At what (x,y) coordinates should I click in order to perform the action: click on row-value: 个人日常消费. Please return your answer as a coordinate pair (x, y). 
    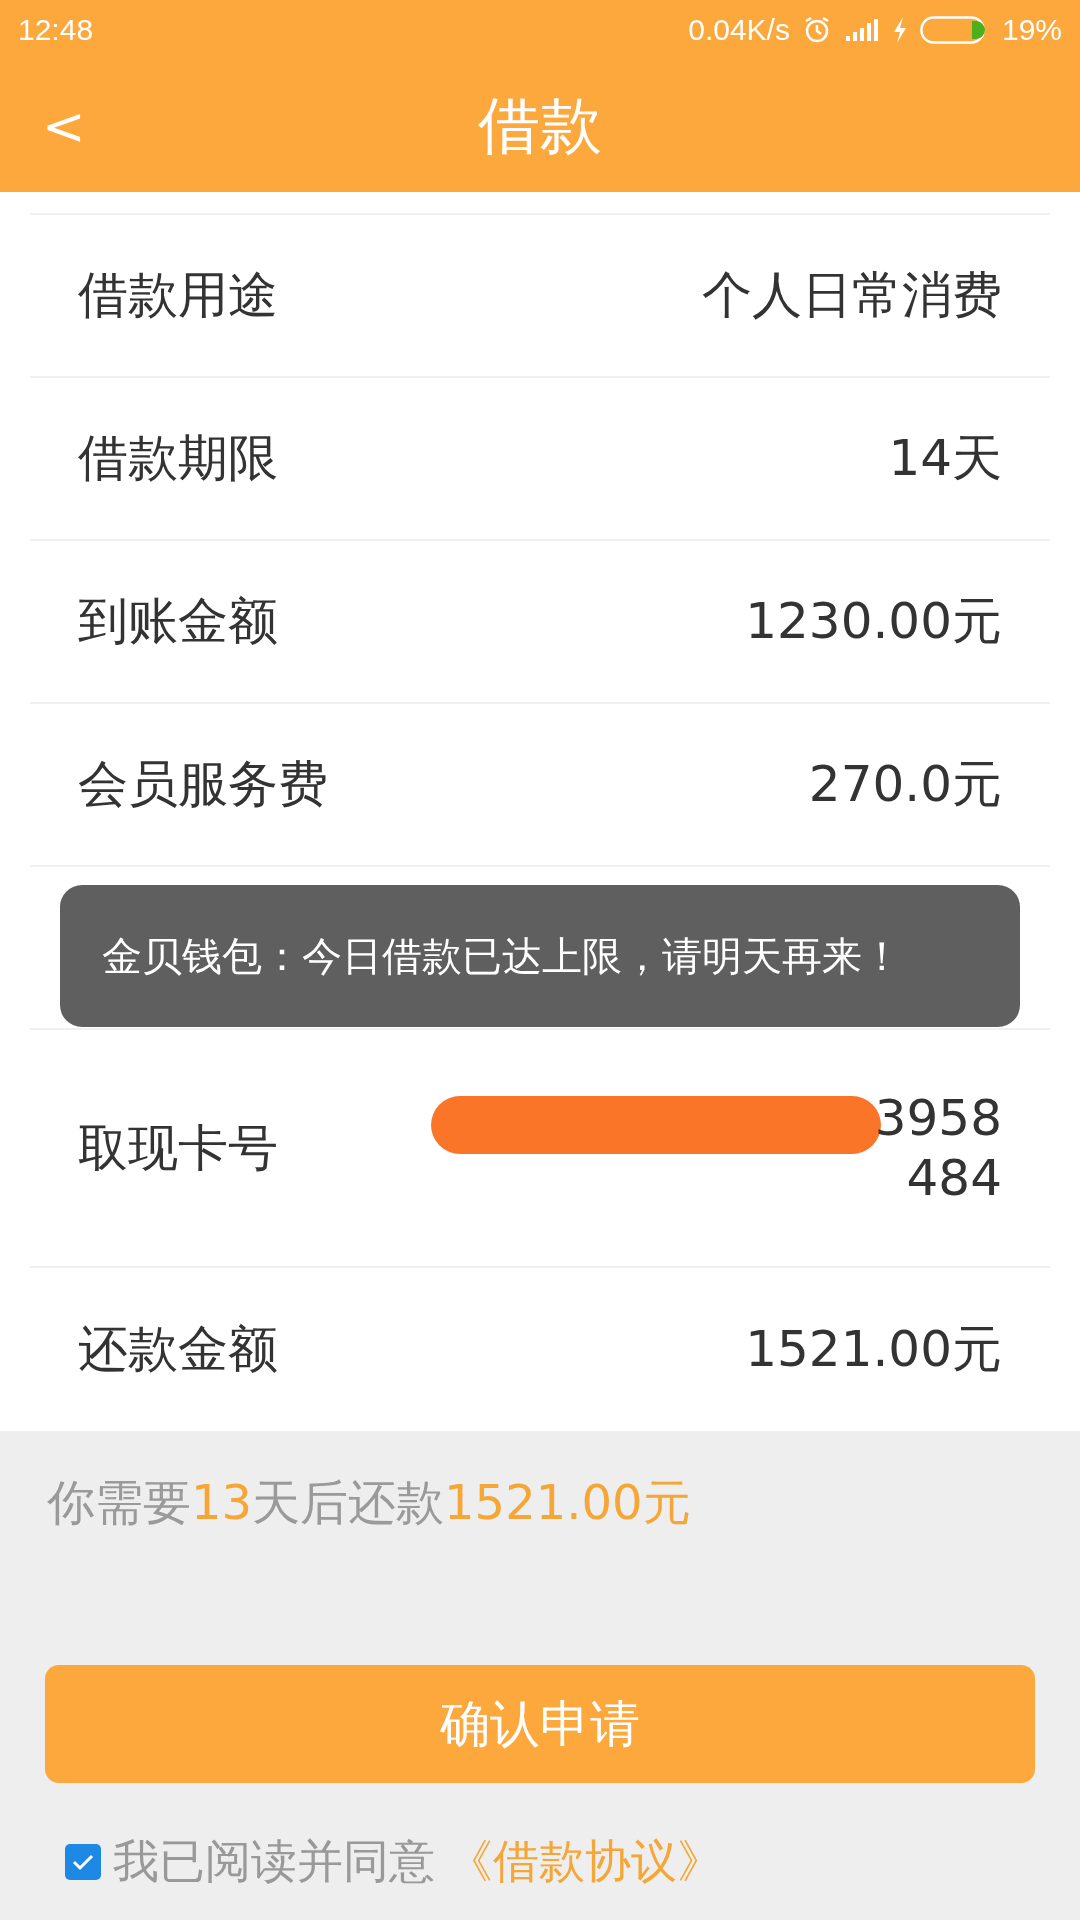
    Looking at the image, I should click on (852, 295).